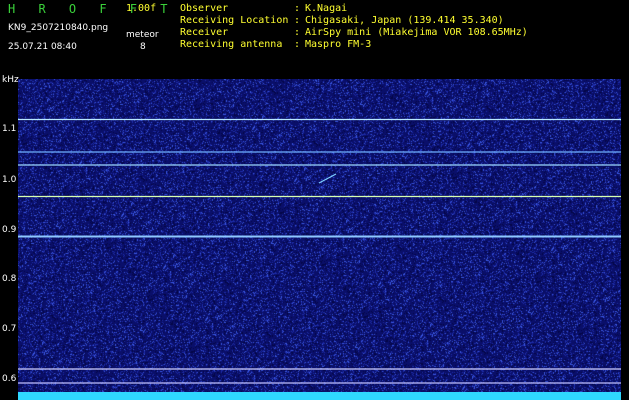 The image size is (629, 400). What do you see at coordinates (319, 396) in the screenshot?
I see `signal-strength-strip` at bounding box center [319, 396].